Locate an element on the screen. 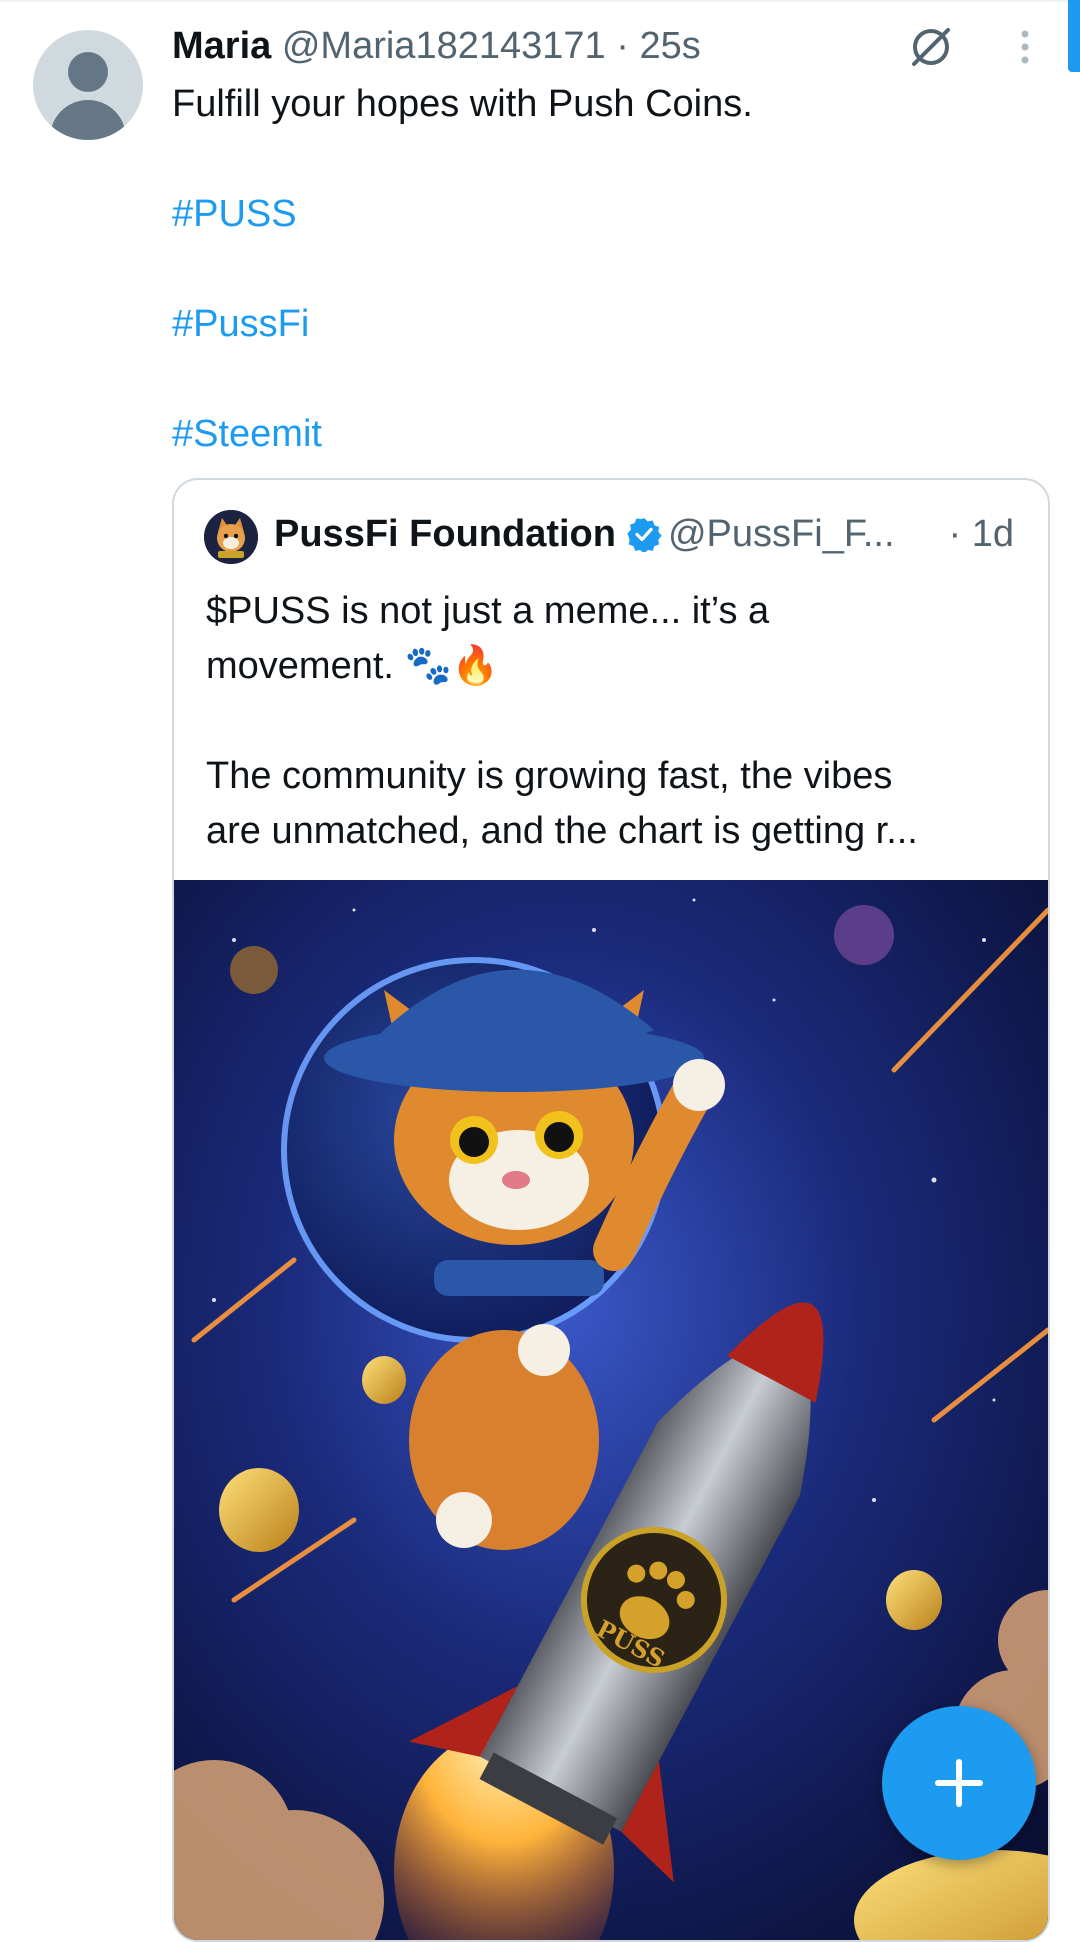 Image resolution: width=1080 pixels, height=1942 pixels. author-name: Maria is located at coordinates (221, 46).